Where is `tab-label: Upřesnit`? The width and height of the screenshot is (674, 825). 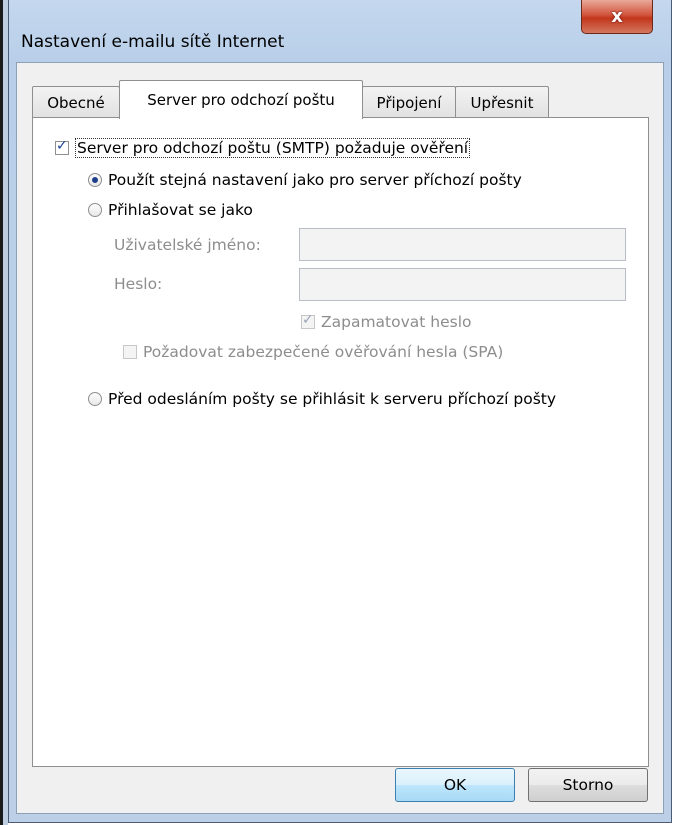
tab-label: Upřesnit is located at coordinates (502, 102).